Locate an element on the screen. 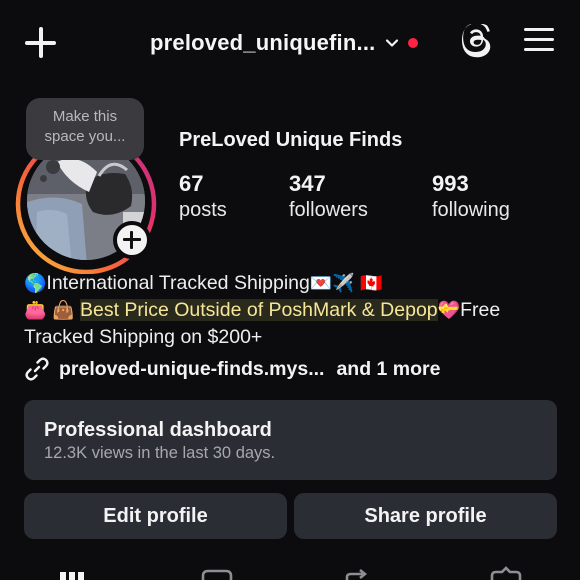  edit-profile-button: Edit profile is located at coordinates (155, 516).